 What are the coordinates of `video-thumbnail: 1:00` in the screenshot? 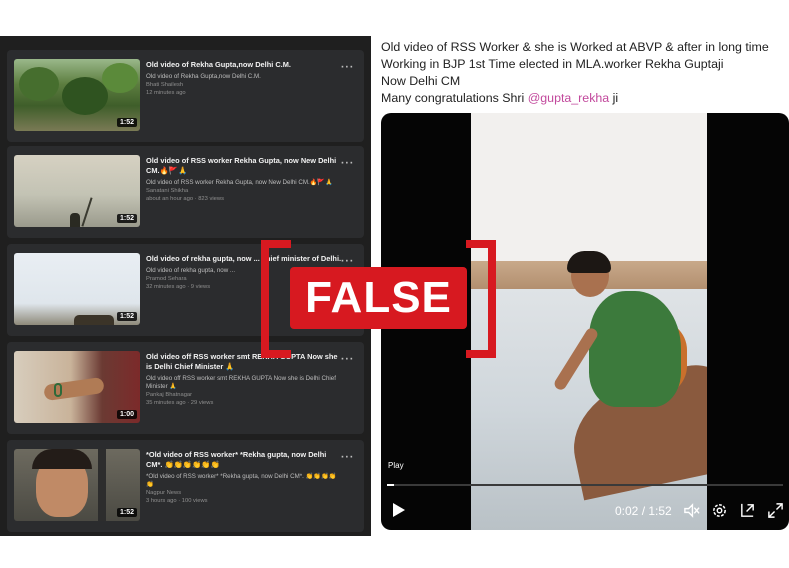 It's located at (77, 387).